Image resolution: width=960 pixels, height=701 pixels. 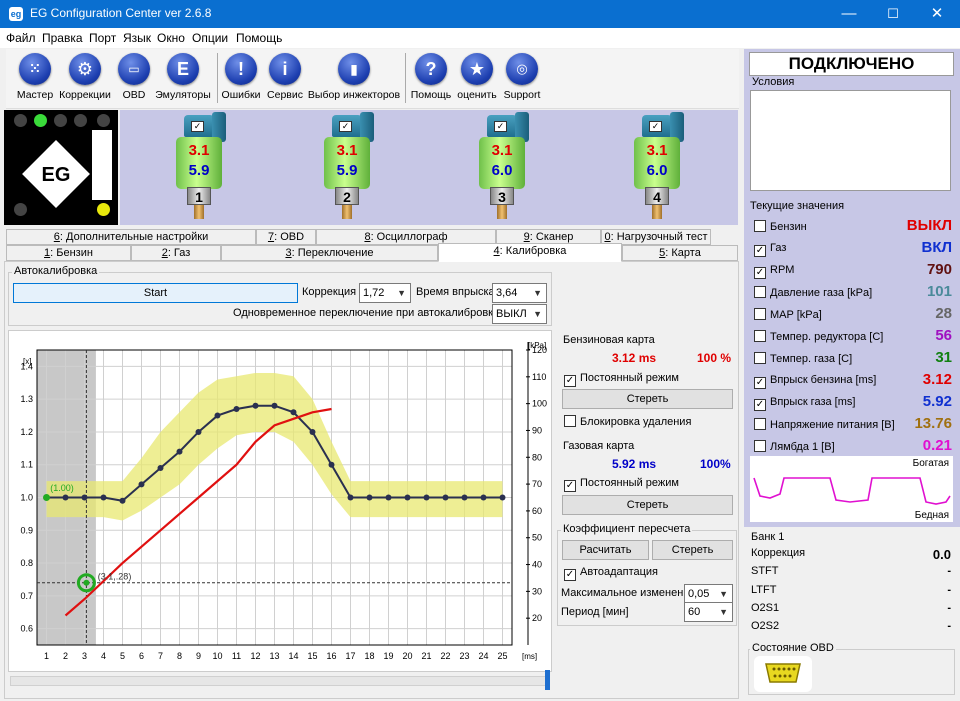 What do you see at coordinates (137, 38) in the screenshot?
I see `menu-language: Язык` at bounding box center [137, 38].